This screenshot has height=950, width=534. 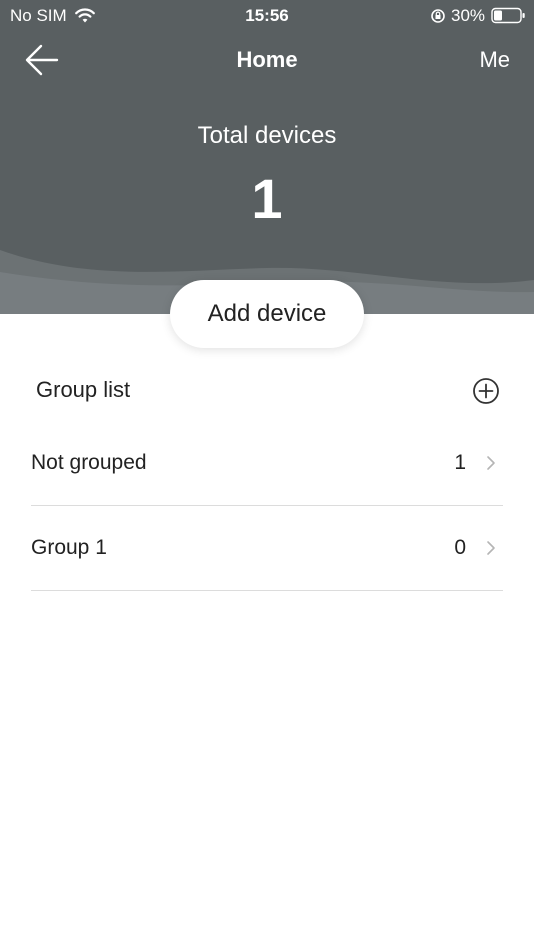 I want to click on add-device-label: Add device, so click(x=267, y=313).